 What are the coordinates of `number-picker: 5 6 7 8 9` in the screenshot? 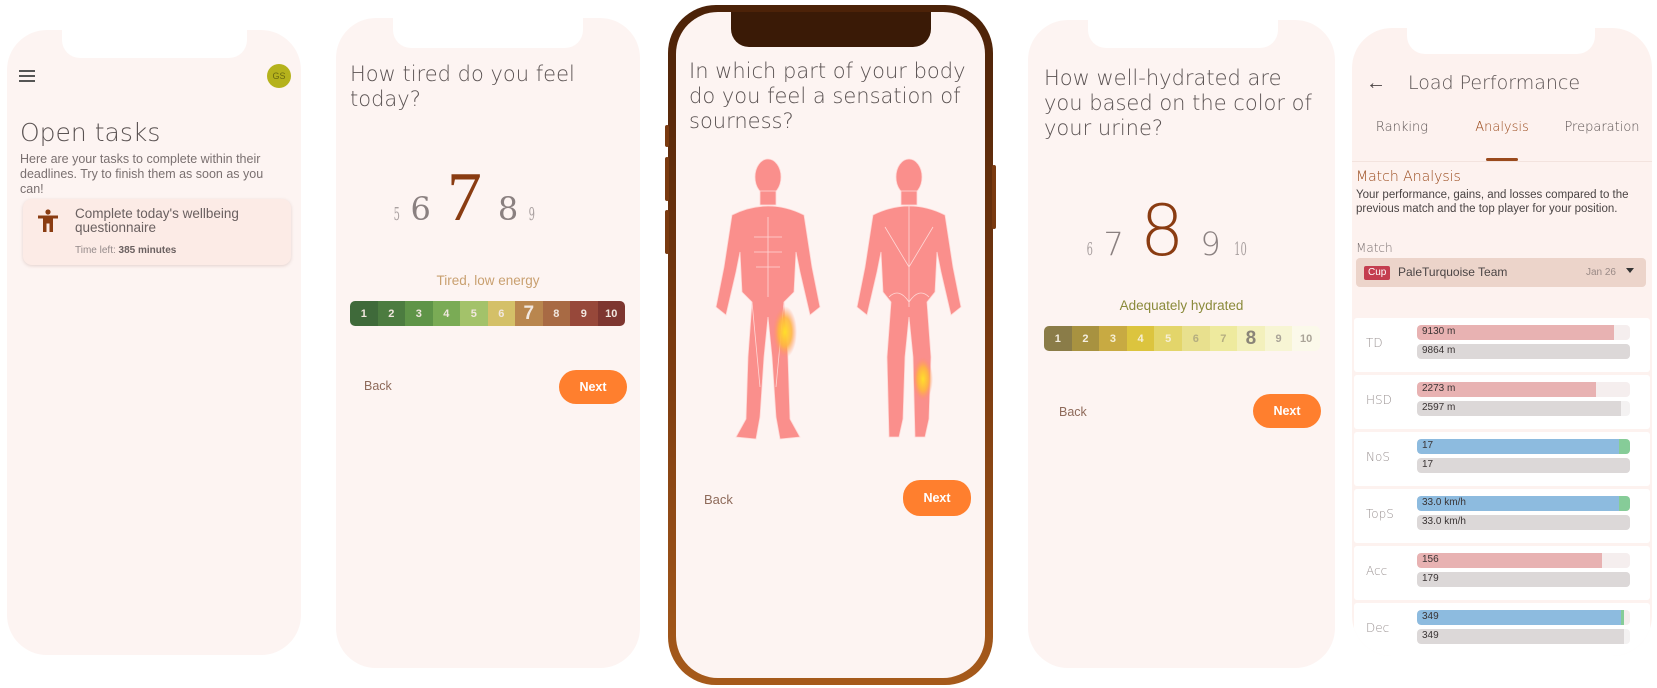 It's located at (464, 198).